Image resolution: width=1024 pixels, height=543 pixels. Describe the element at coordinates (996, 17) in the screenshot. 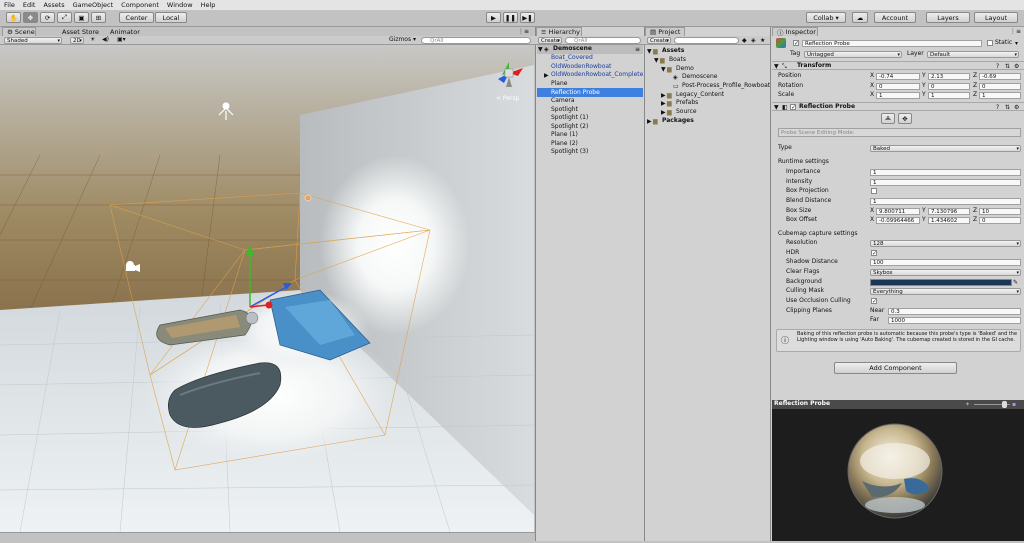

I see `layout-dropdown: Layout` at that location.